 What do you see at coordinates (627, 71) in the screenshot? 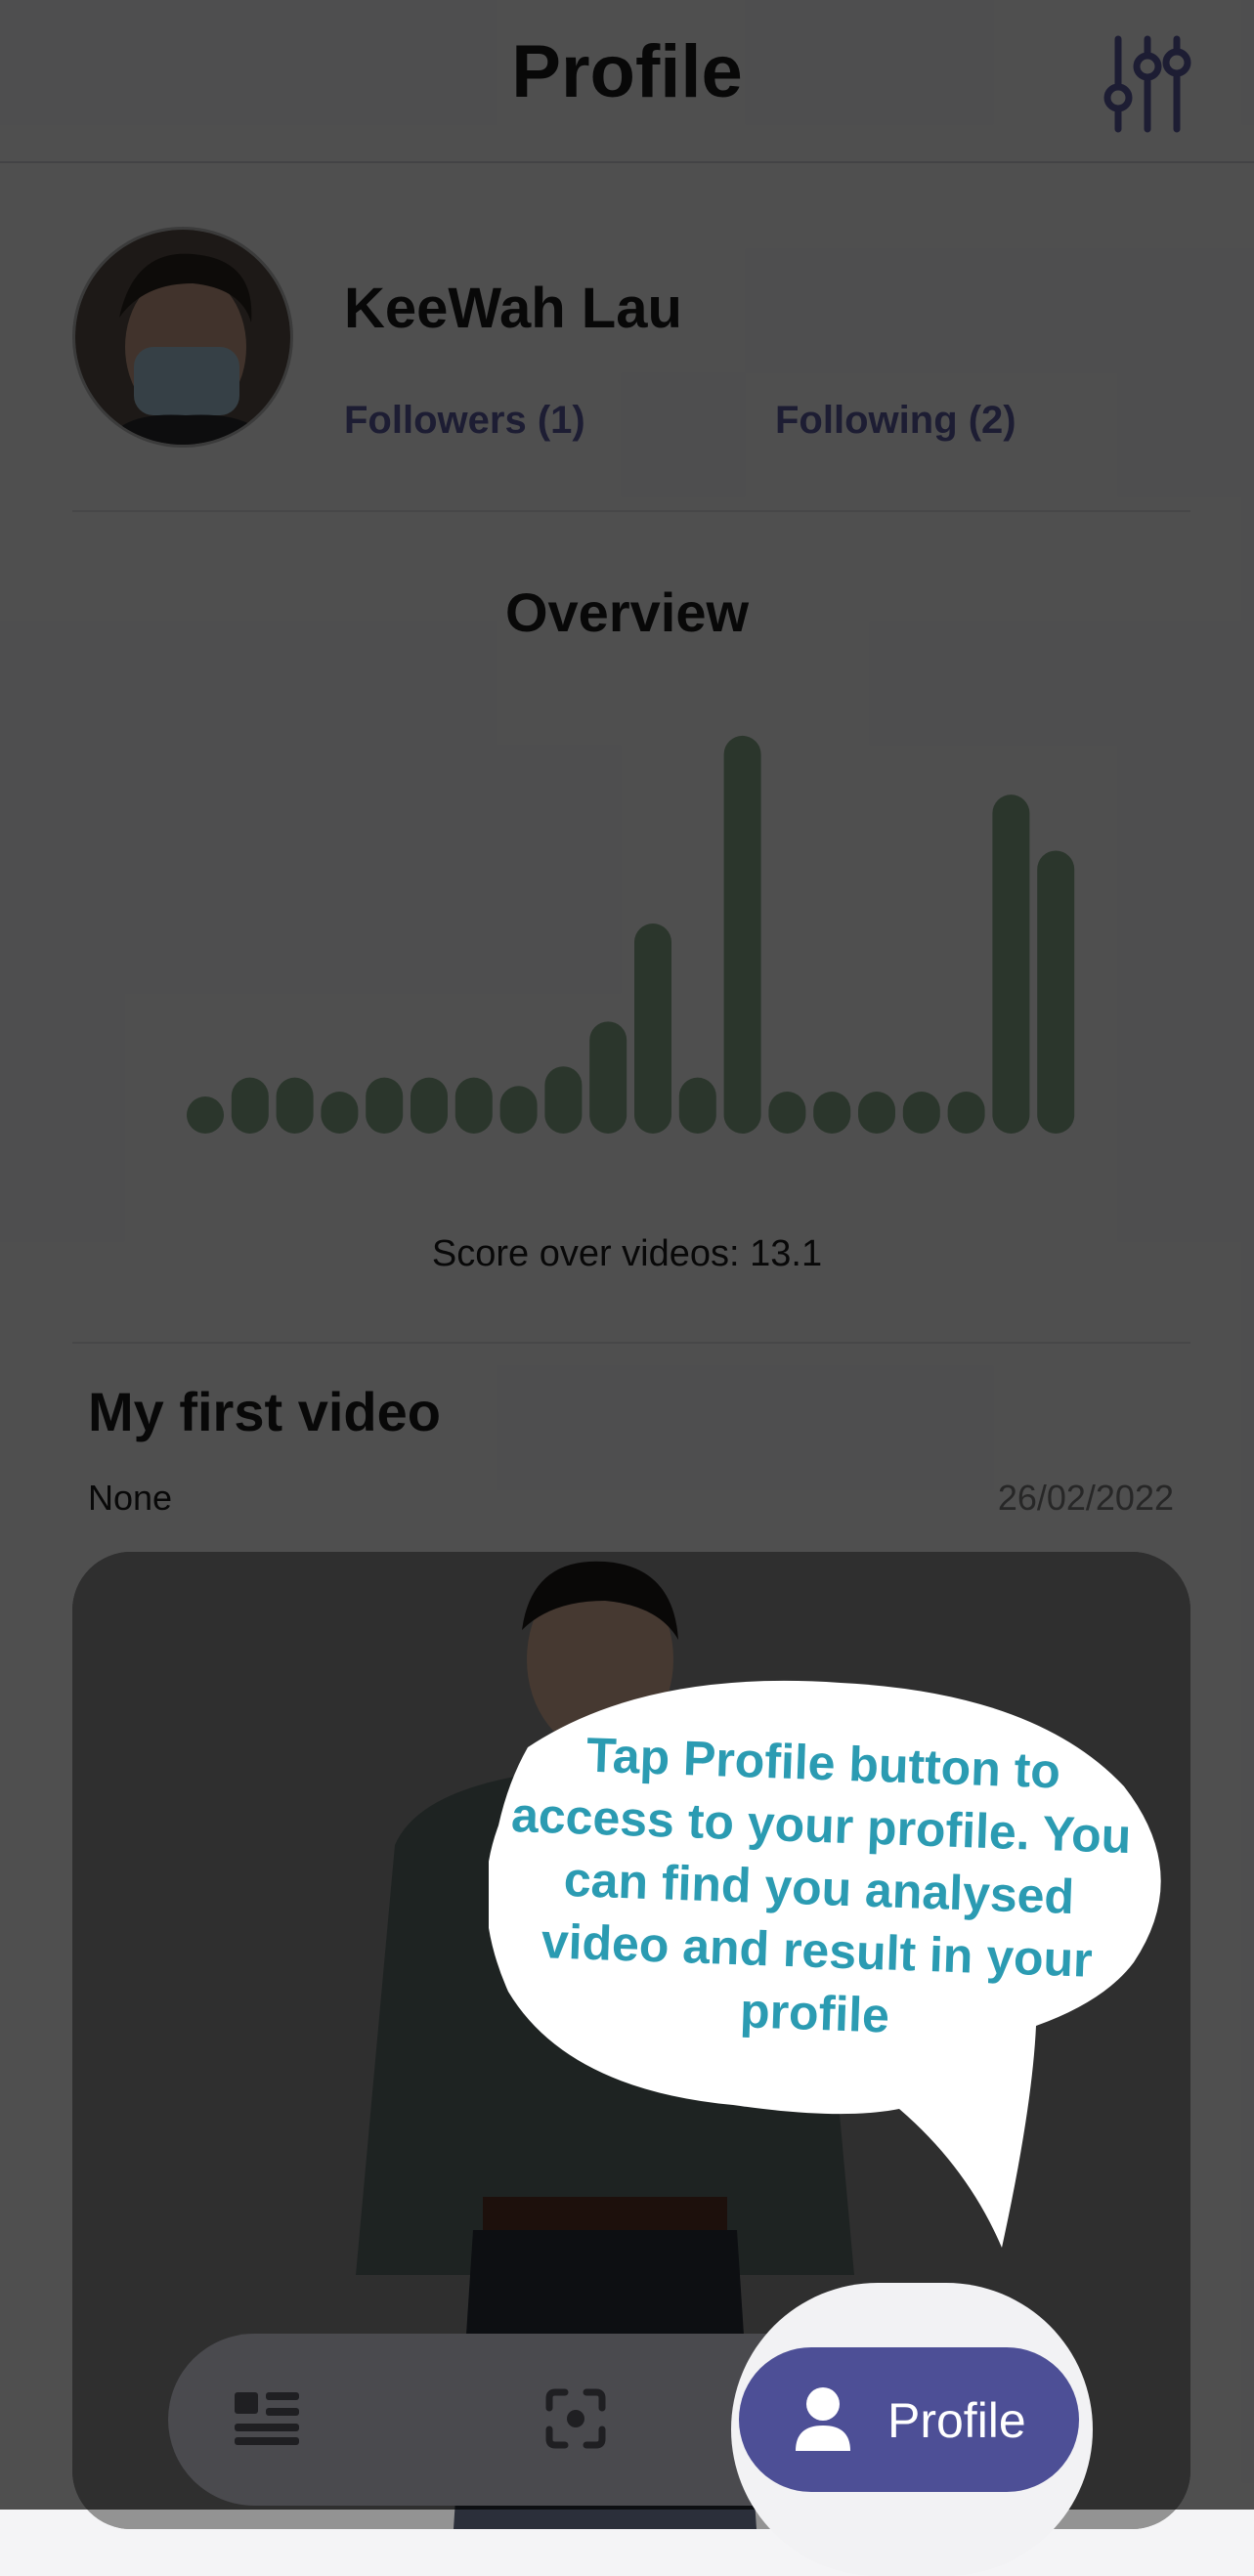
I see `page-title: Profile` at bounding box center [627, 71].